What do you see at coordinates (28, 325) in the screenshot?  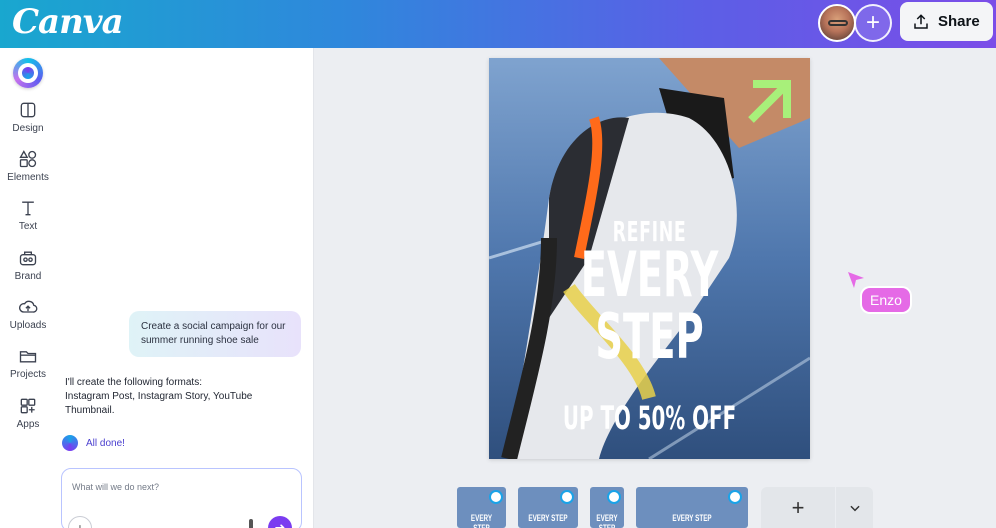 I see `rail-label-uploads: Uploads` at bounding box center [28, 325].